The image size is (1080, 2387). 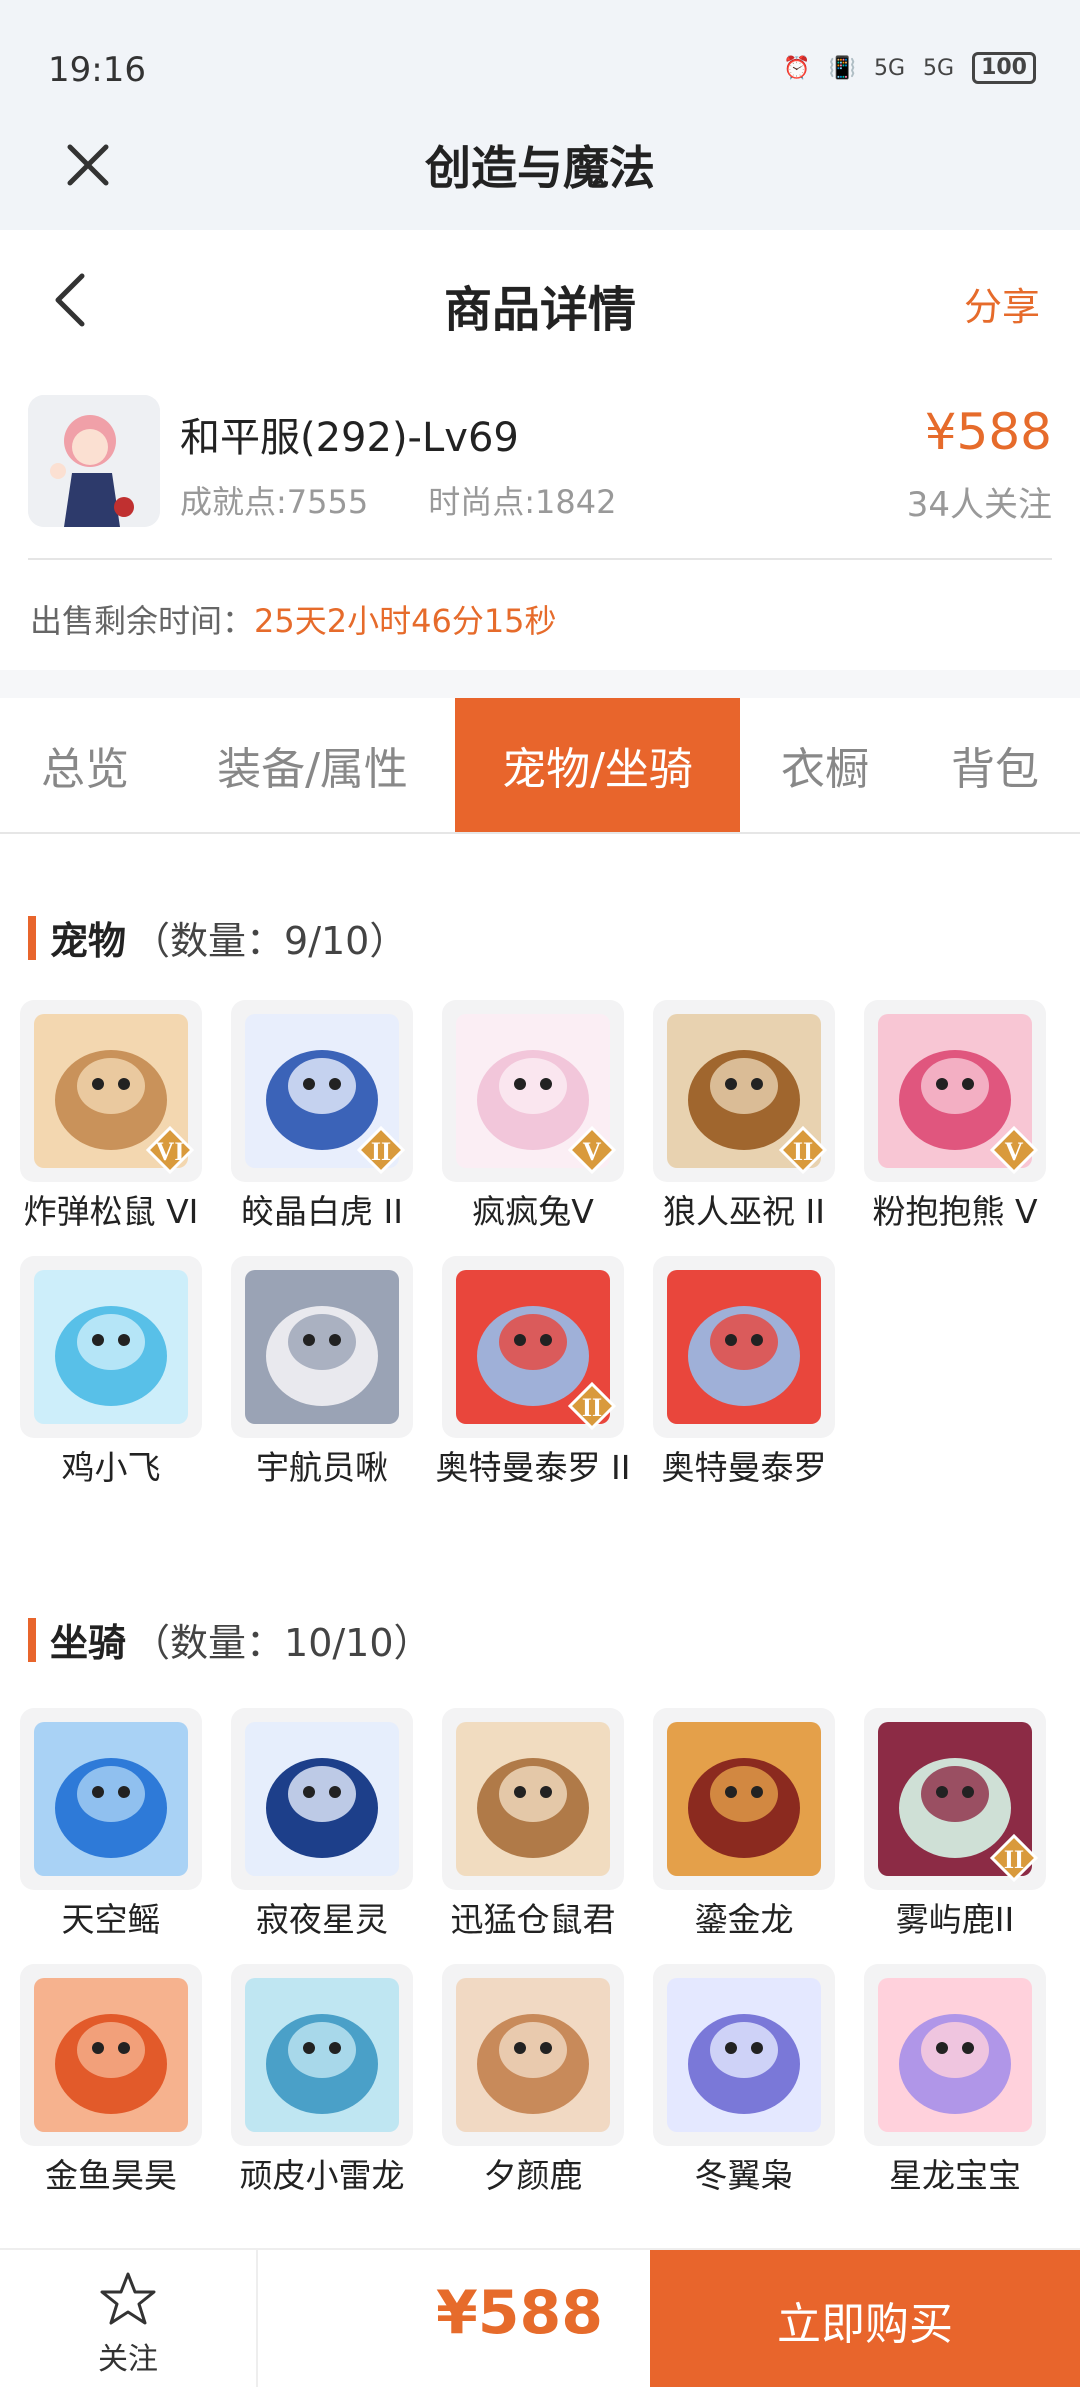 I want to click on sale-label: 出售剩余时间：, so click(x=142, y=621).